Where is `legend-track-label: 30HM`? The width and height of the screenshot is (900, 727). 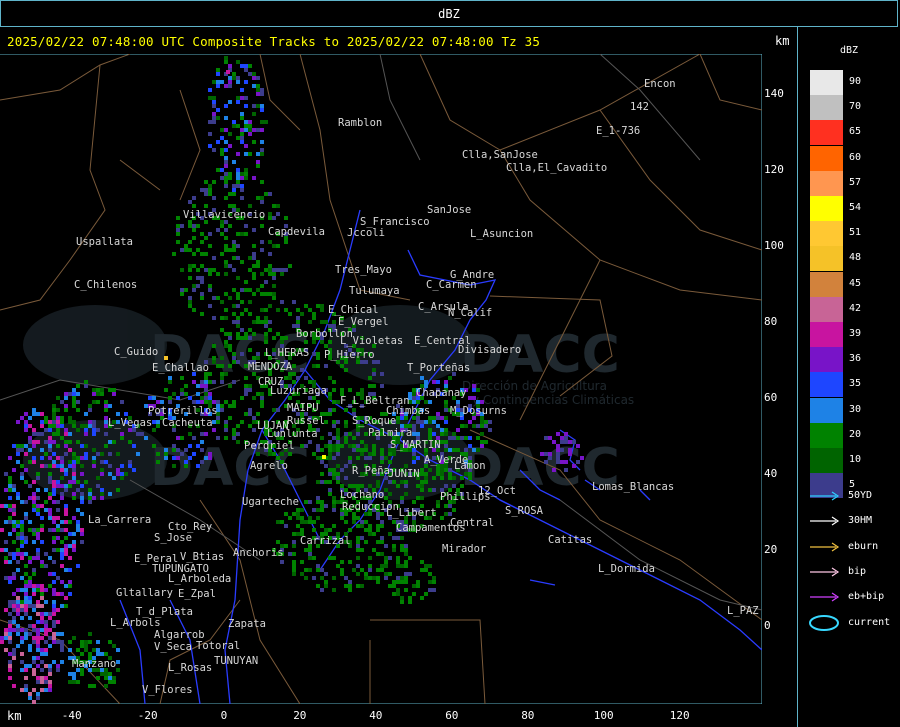 legend-track-label: 30HM is located at coordinates (860, 521).